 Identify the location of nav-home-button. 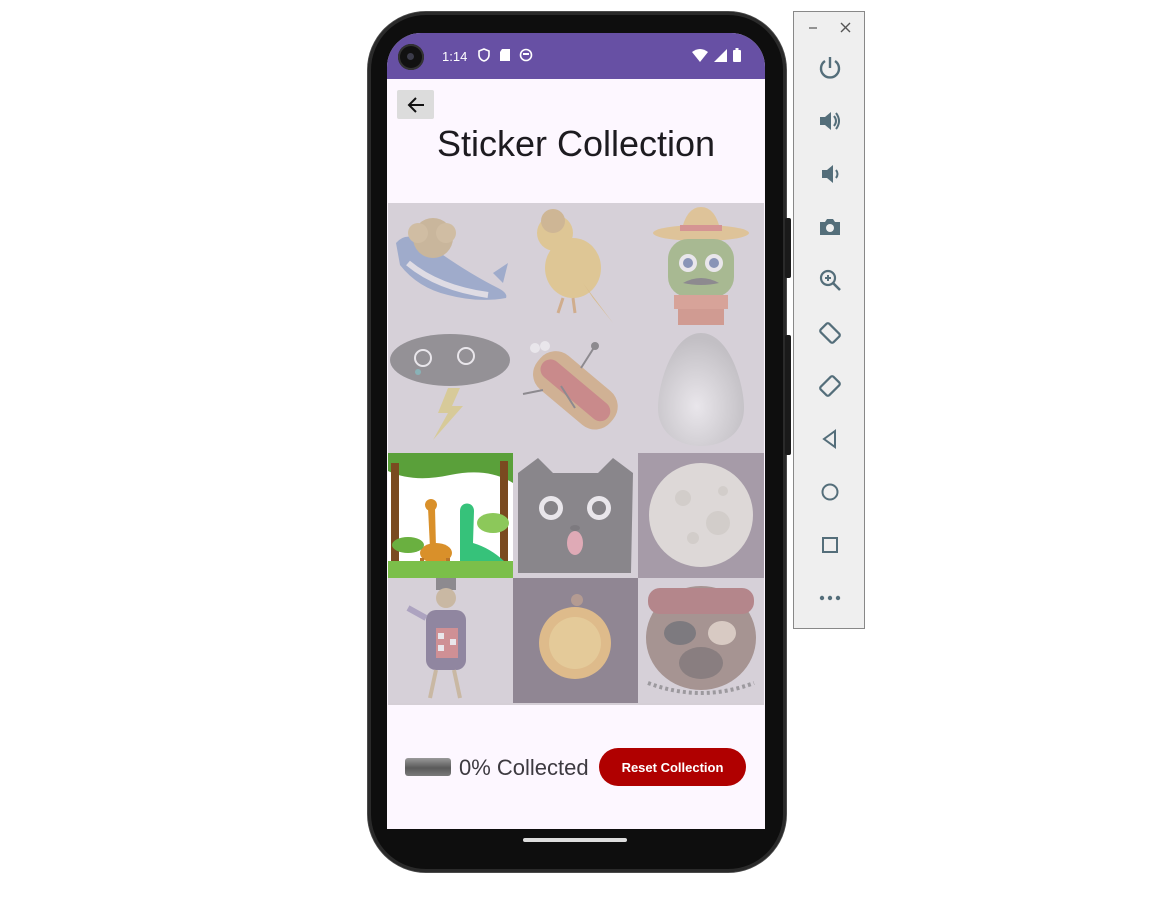
(830, 492).